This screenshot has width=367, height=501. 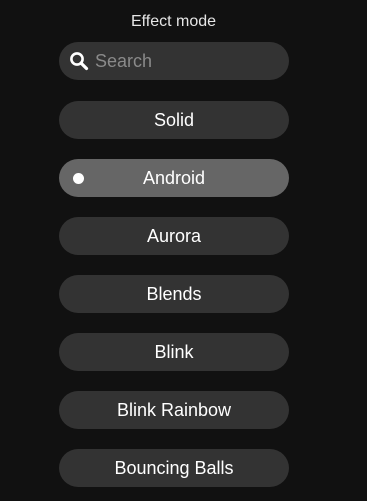 I want to click on selected-indicator-dot, so click(x=78, y=178).